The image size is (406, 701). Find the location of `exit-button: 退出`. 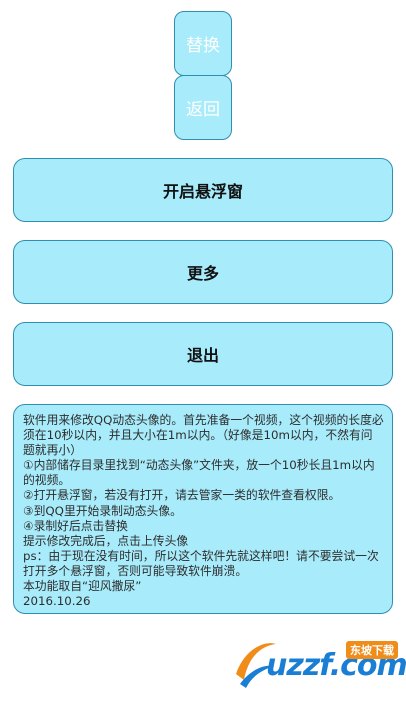

exit-button: 退出 is located at coordinates (203, 354).